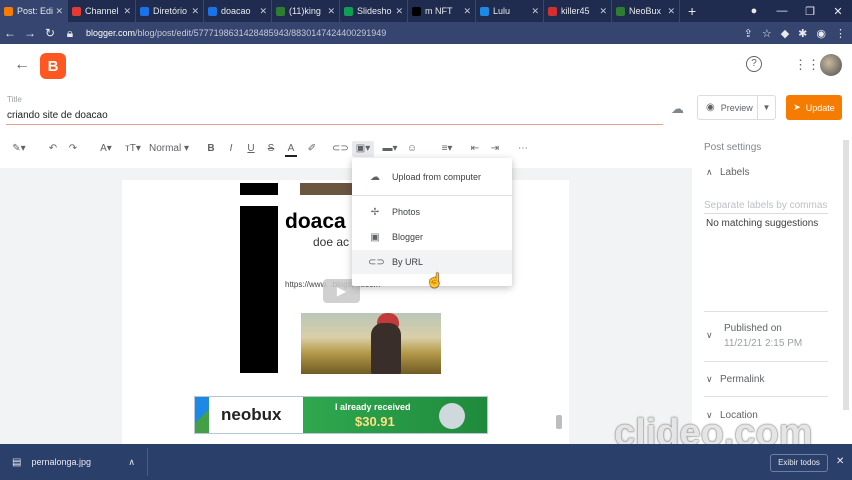 Image resolution: width=852 pixels, height=480 pixels. What do you see at coordinates (74, 462) in the screenshot?
I see `download-item: ▤ pernalonga.jpg ∧` at bounding box center [74, 462].